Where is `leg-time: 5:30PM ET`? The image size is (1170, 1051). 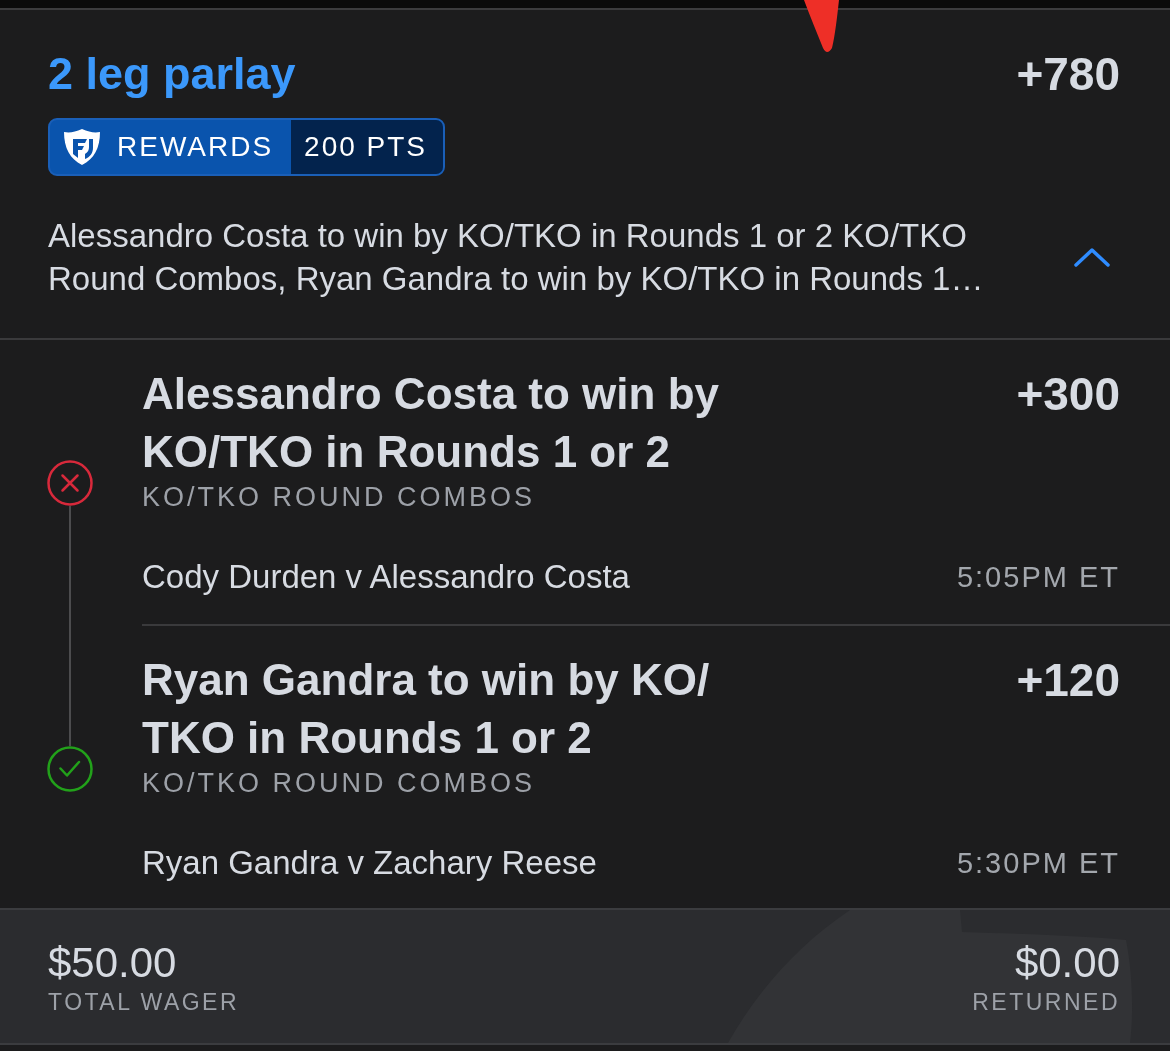
leg-time: 5:30PM ET is located at coordinates (1038, 863).